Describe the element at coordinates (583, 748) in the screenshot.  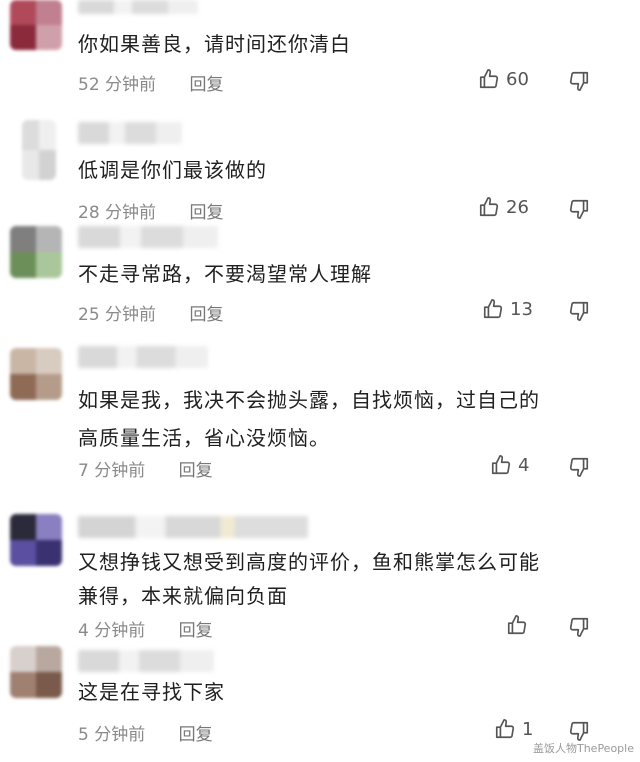
I see `watermark: 盖饭人物ThePeople` at that location.